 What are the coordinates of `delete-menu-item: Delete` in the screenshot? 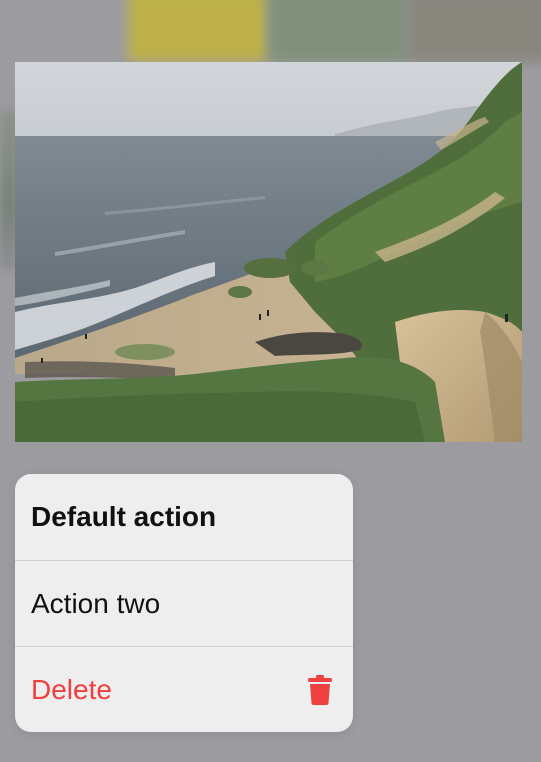 It's located at (184, 689).